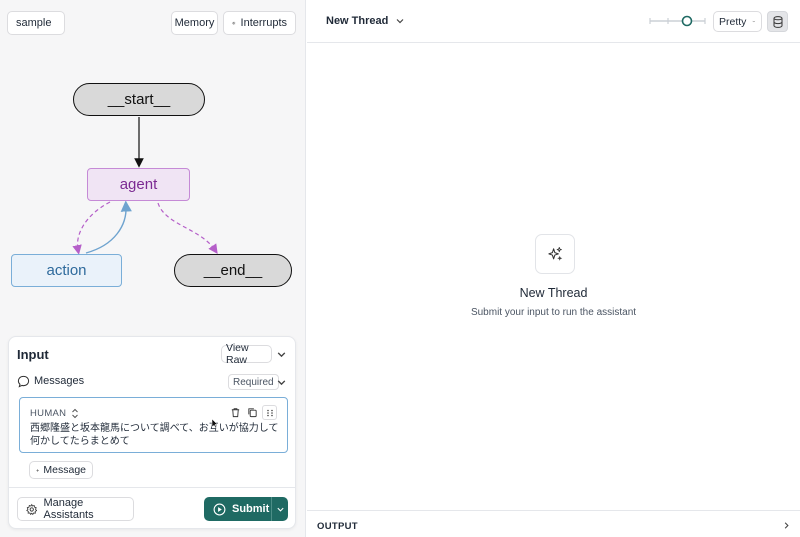 The height and width of the screenshot is (537, 800). Describe the element at coordinates (64, 470) in the screenshot. I see `add-message-label: Message` at that location.